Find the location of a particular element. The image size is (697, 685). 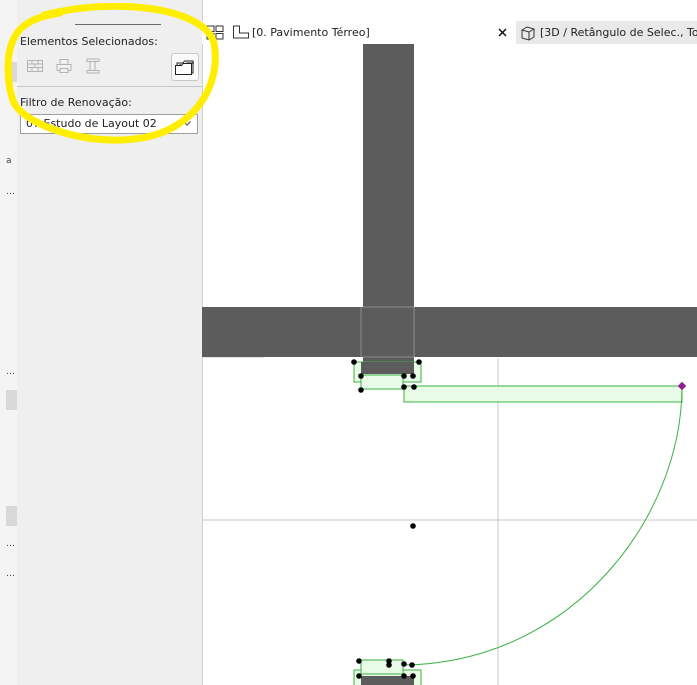

column-tool-button is located at coordinates (93, 66).